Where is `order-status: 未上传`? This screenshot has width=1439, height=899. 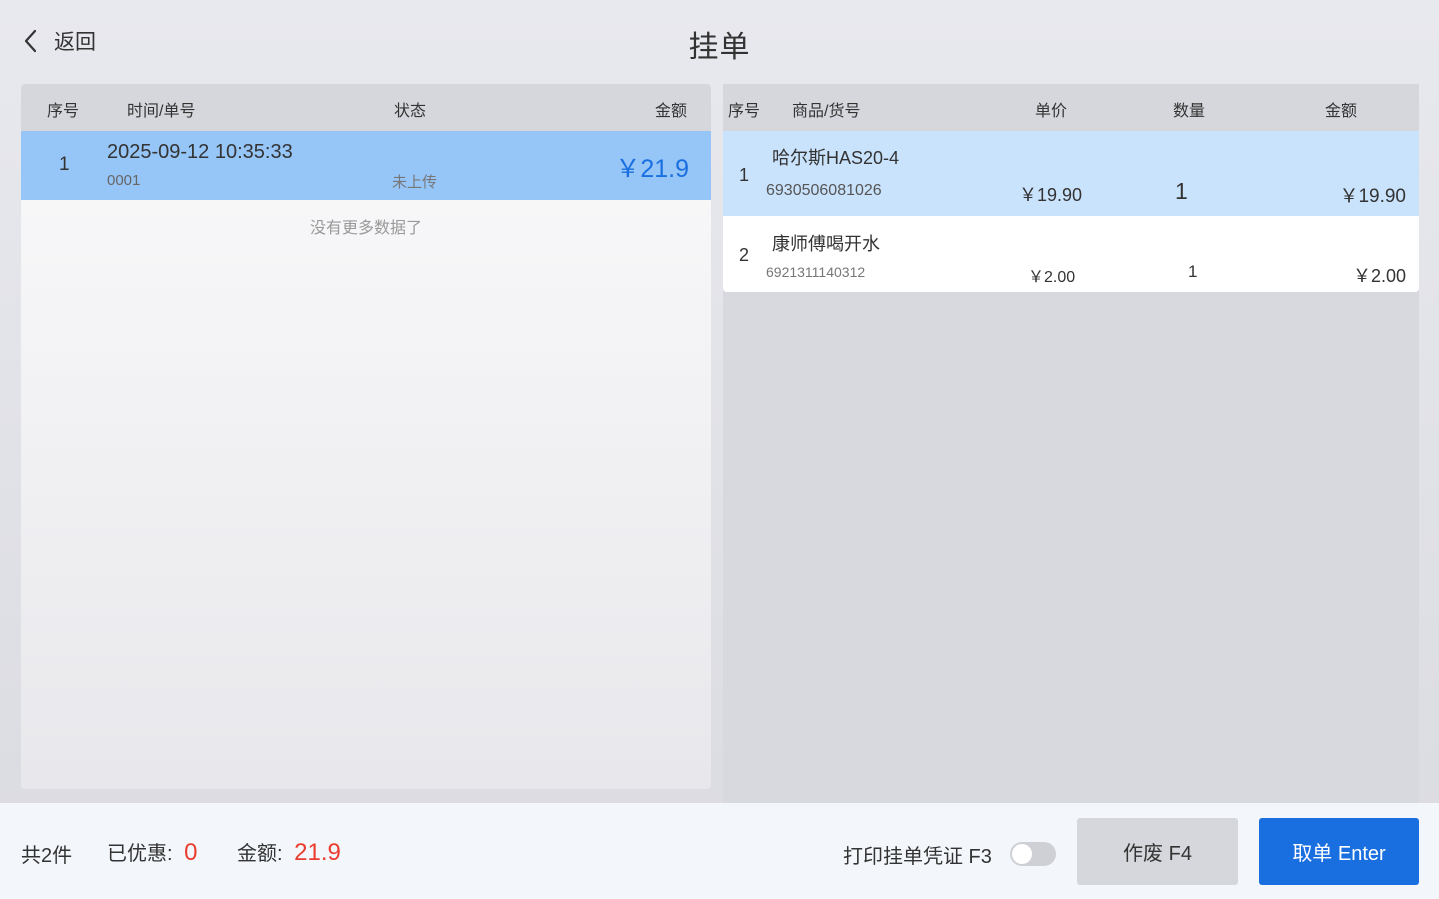
order-status: 未上传 is located at coordinates (415, 182).